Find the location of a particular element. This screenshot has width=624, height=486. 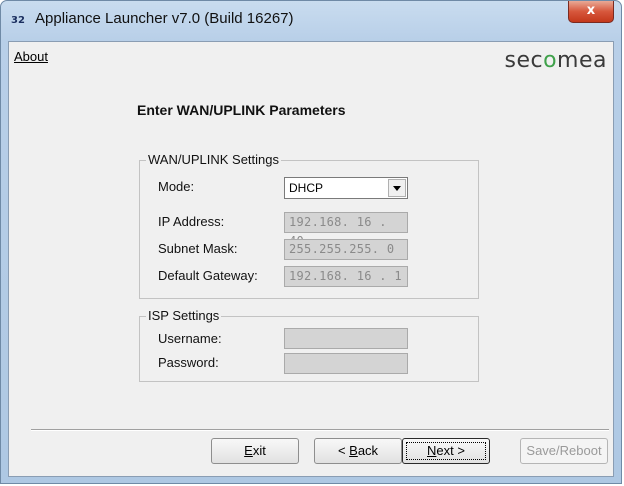

ip-address-field: 192.168. 16 . 40 is located at coordinates (346, 230).